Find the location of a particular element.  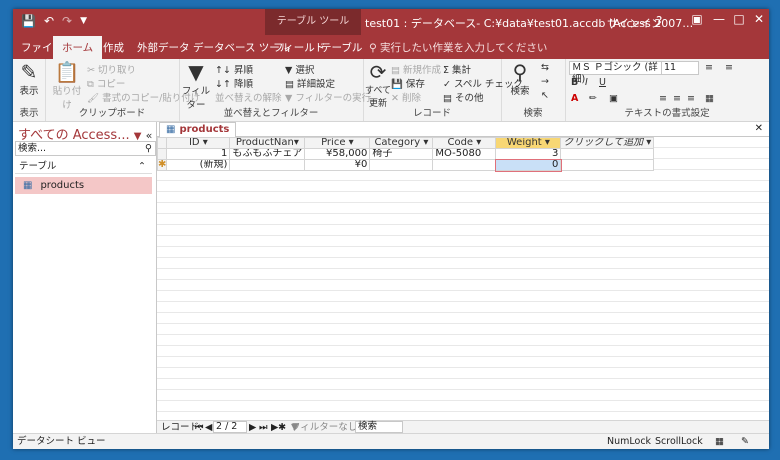

gridlines-icon: ▦ is located at coordinates (709, 98).